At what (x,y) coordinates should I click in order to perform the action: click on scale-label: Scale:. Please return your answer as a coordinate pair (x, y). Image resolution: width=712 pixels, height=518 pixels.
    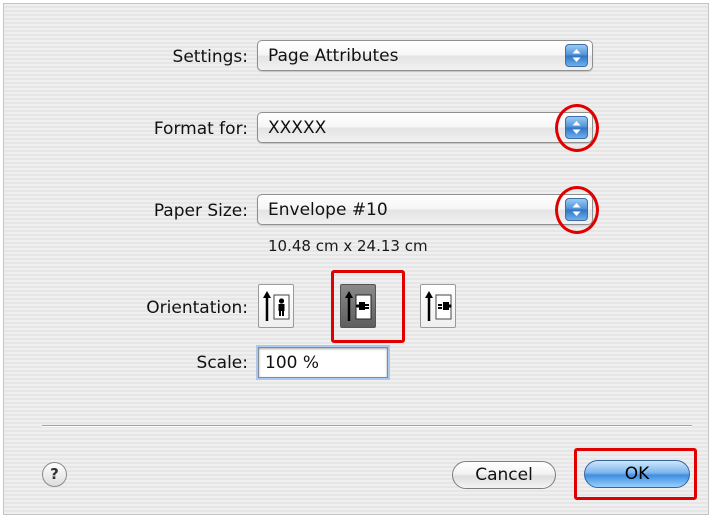
    Looking at the image, I should click on (222, 363).